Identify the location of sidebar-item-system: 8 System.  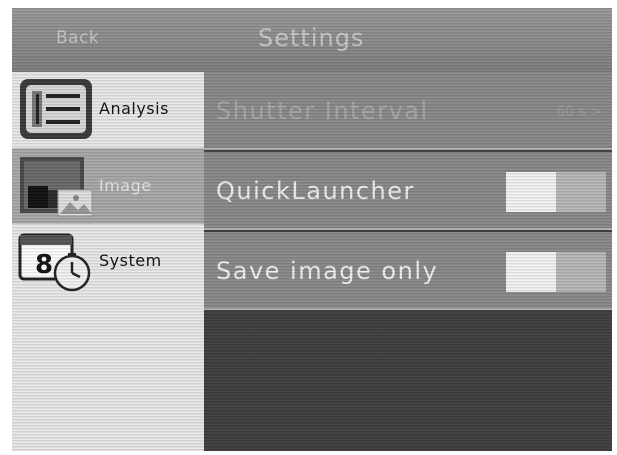
(108, 261).